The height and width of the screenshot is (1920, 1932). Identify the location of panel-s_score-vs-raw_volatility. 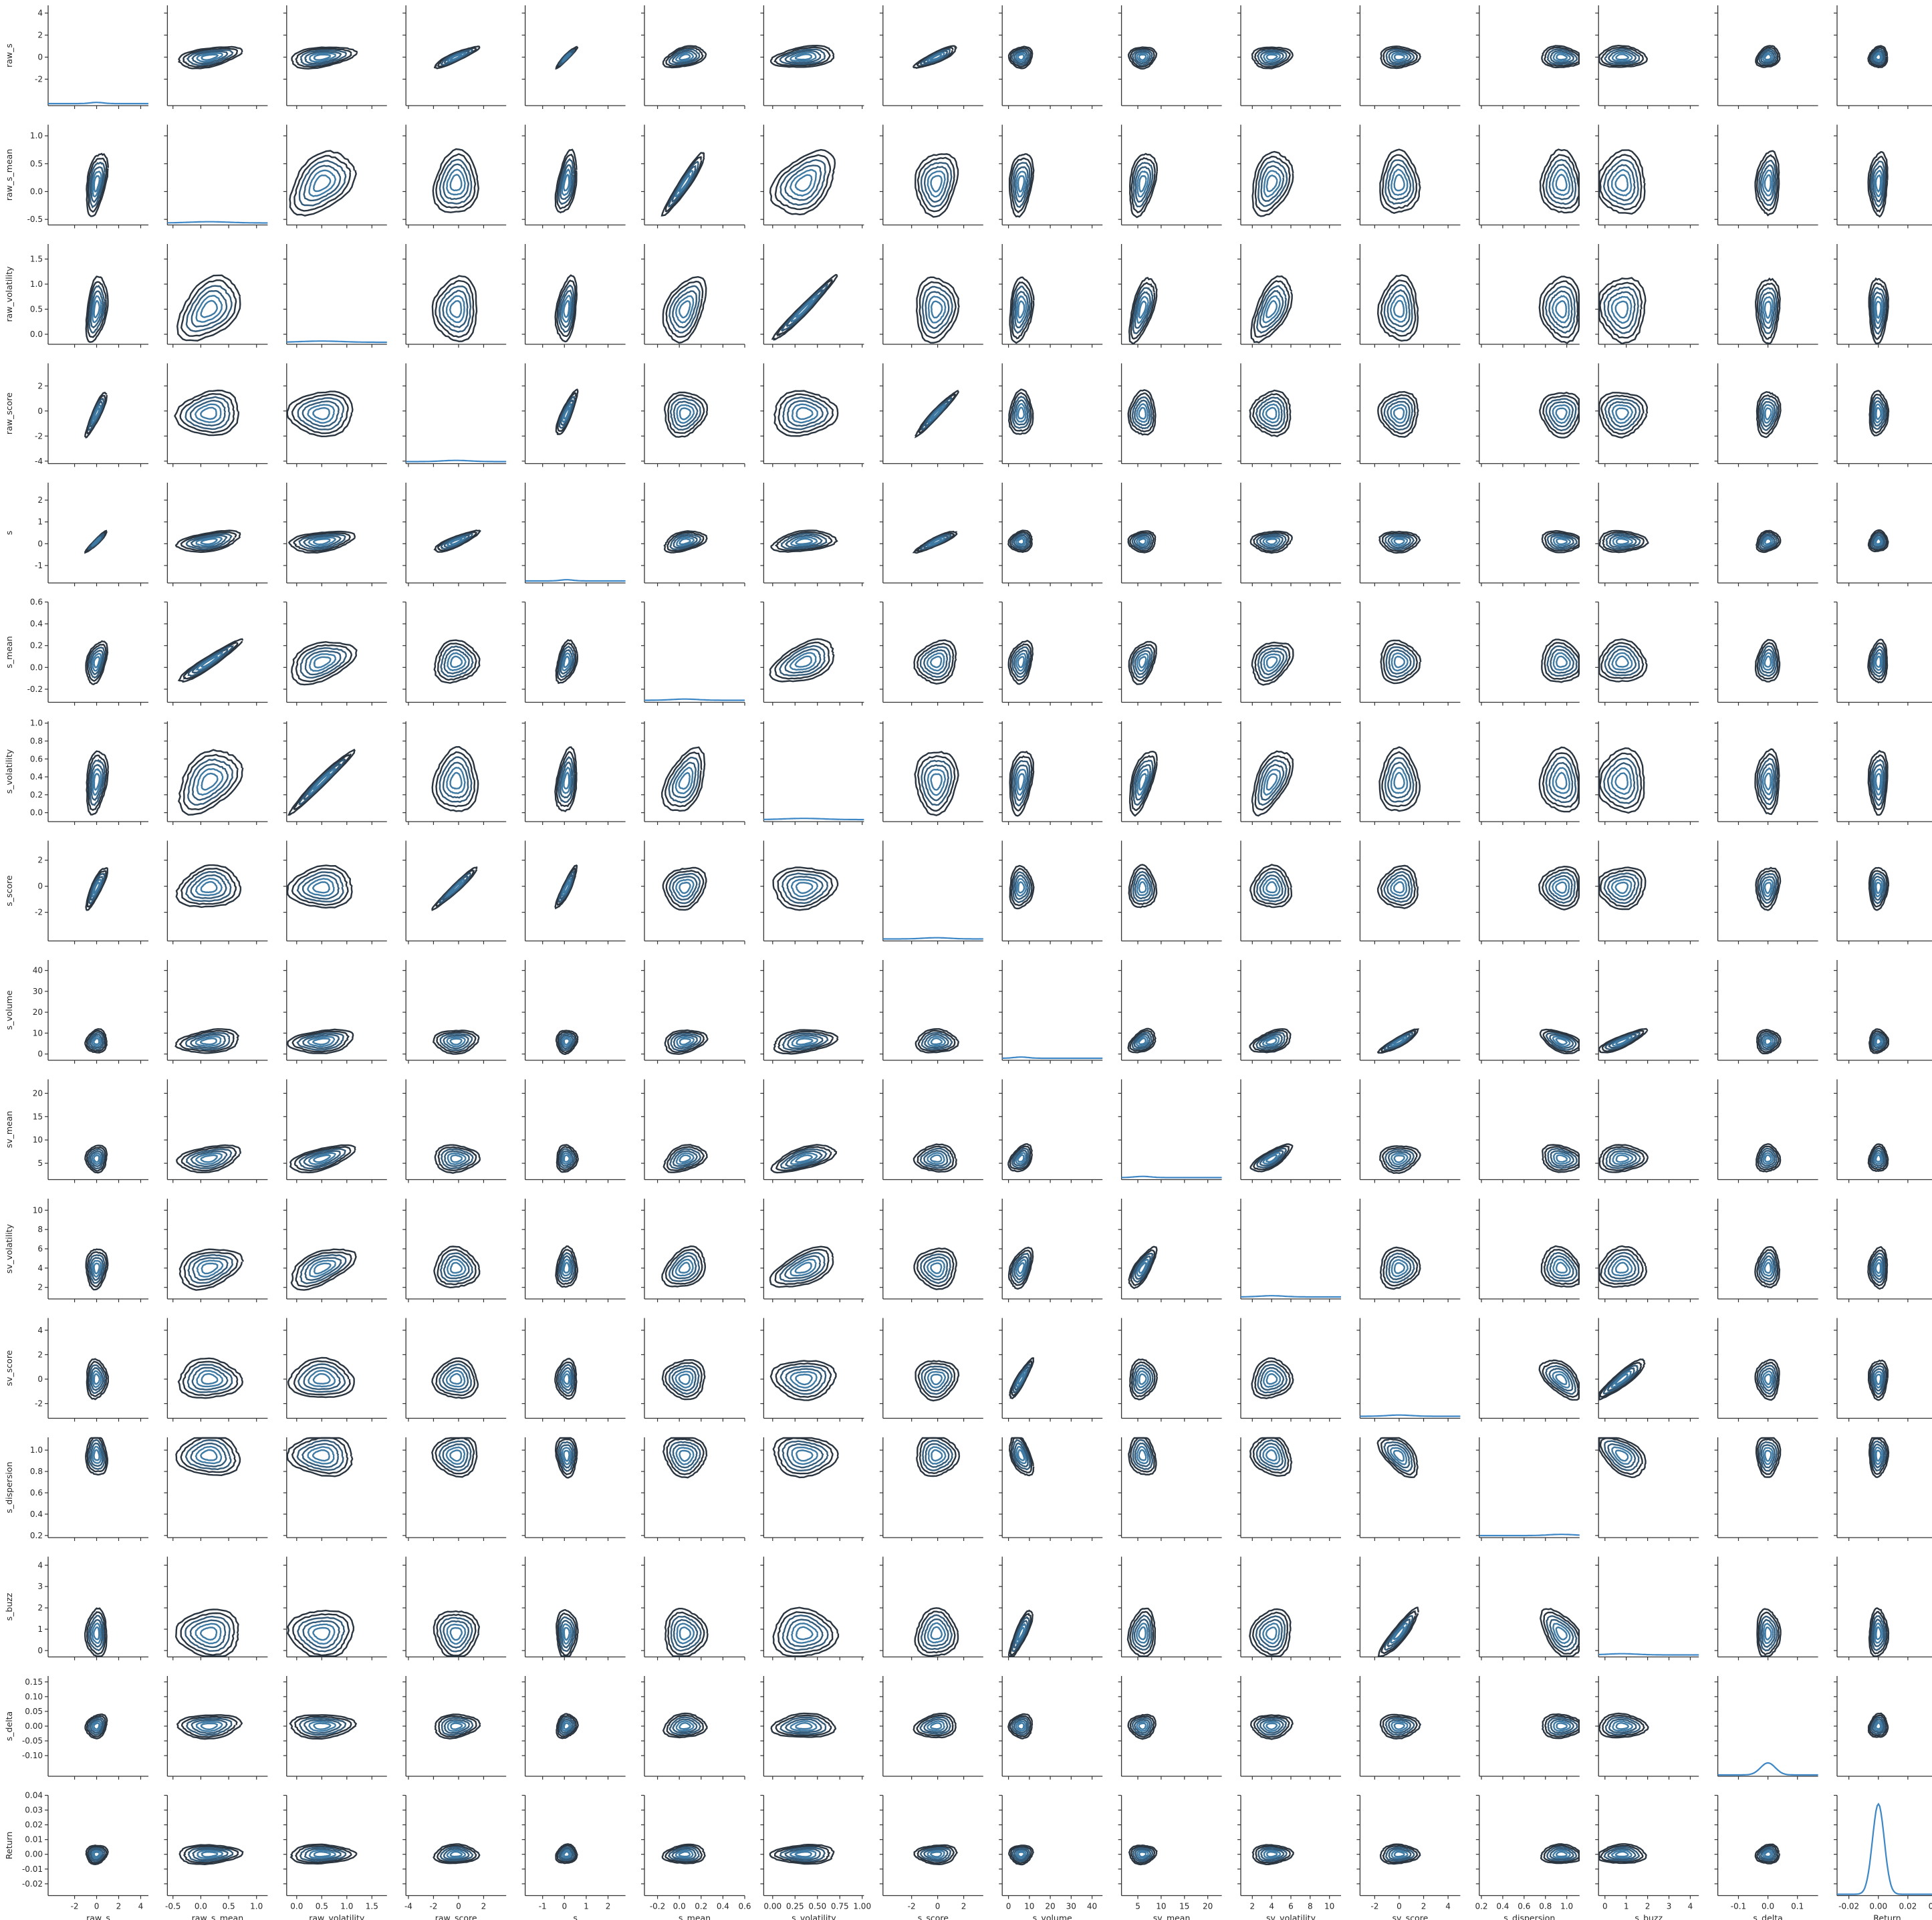
(335, 892).